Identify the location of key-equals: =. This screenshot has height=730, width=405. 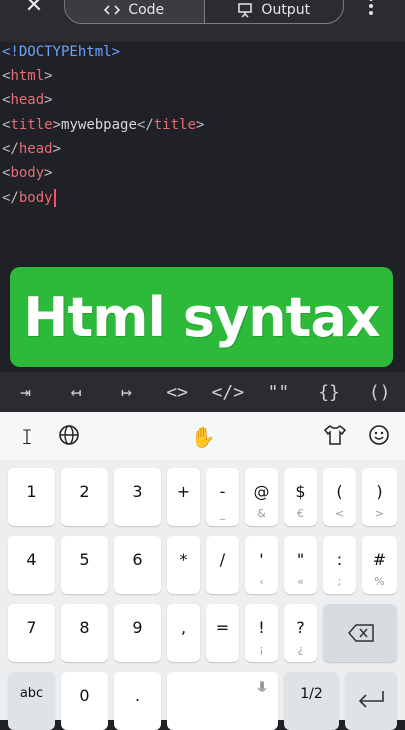
(222, 633).